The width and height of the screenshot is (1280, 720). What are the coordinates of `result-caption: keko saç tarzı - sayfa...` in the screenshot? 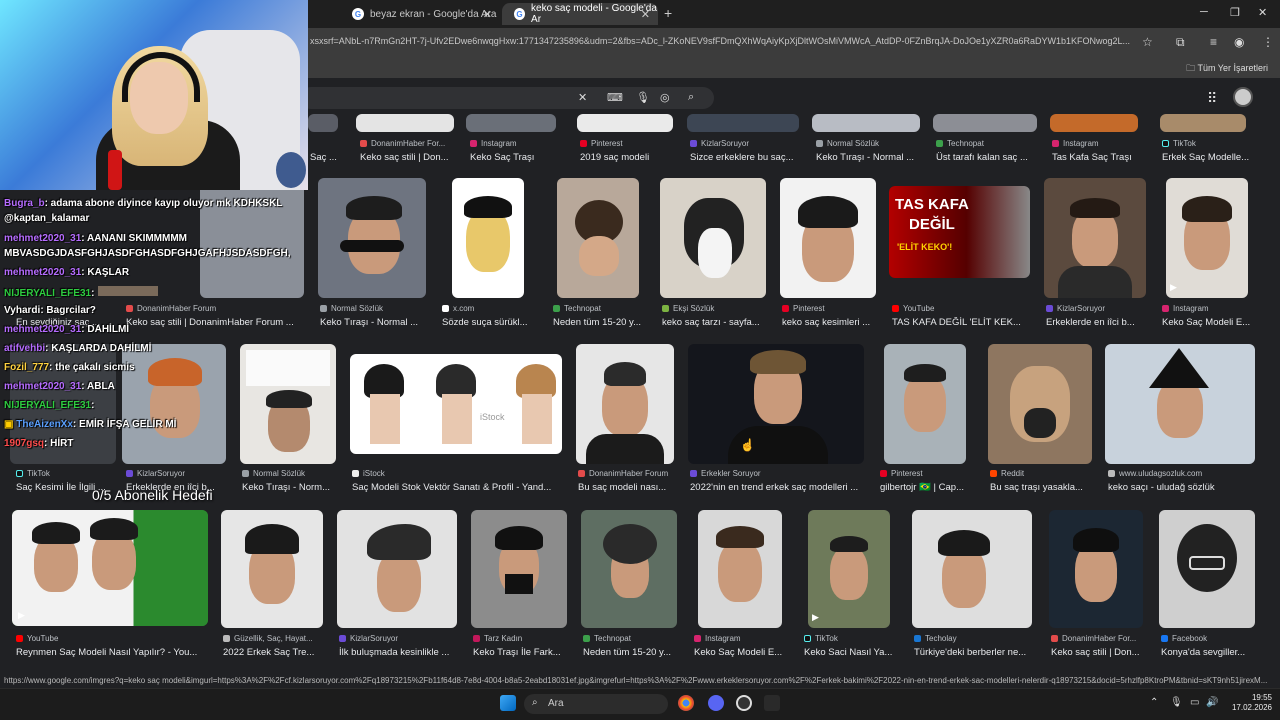 It's located at (715, 322).